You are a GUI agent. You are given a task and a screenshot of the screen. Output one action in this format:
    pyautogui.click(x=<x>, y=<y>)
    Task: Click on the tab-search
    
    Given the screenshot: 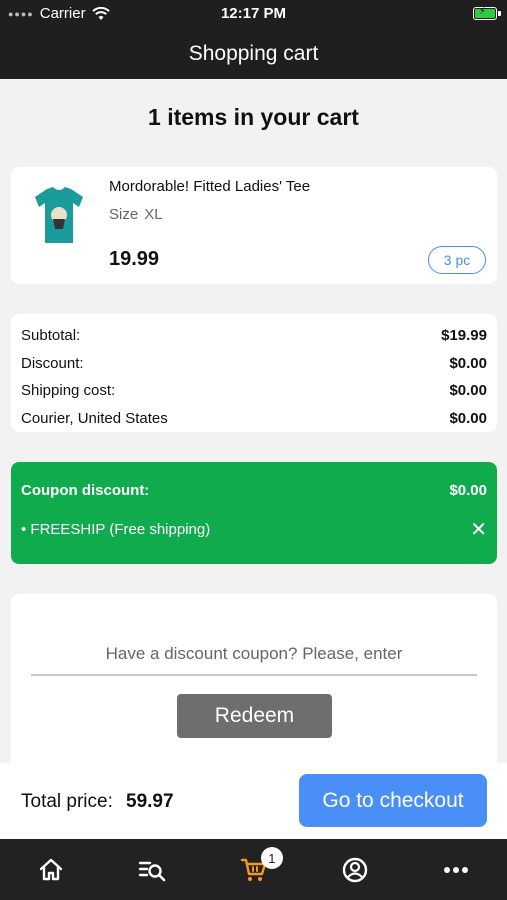 What is the action you would take?
    pyautogui.click(x=151, y=869)
    